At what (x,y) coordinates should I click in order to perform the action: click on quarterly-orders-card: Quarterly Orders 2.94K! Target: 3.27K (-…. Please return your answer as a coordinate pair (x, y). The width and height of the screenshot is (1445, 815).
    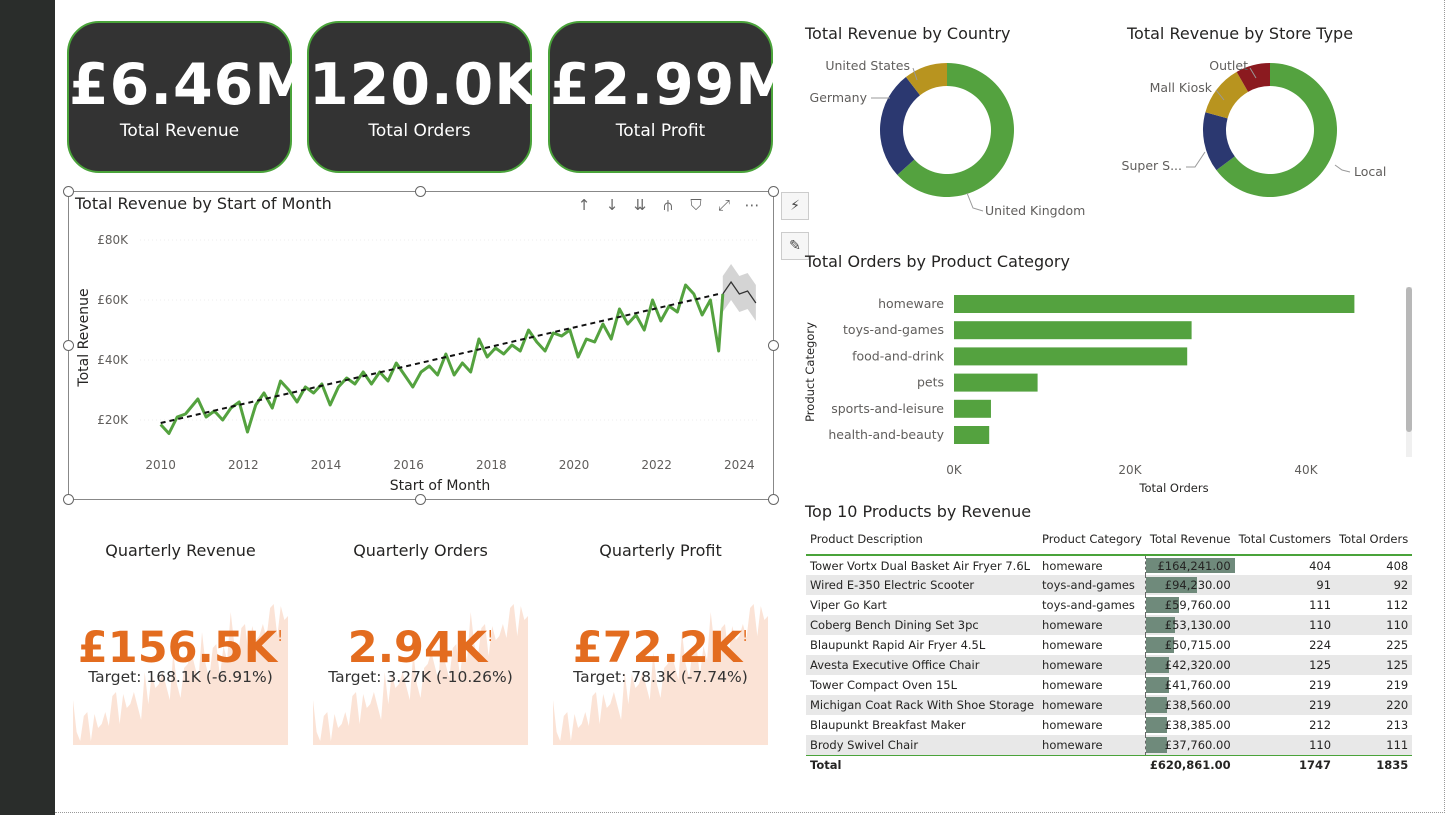
    Looking at the image, I should click on (420, 641).